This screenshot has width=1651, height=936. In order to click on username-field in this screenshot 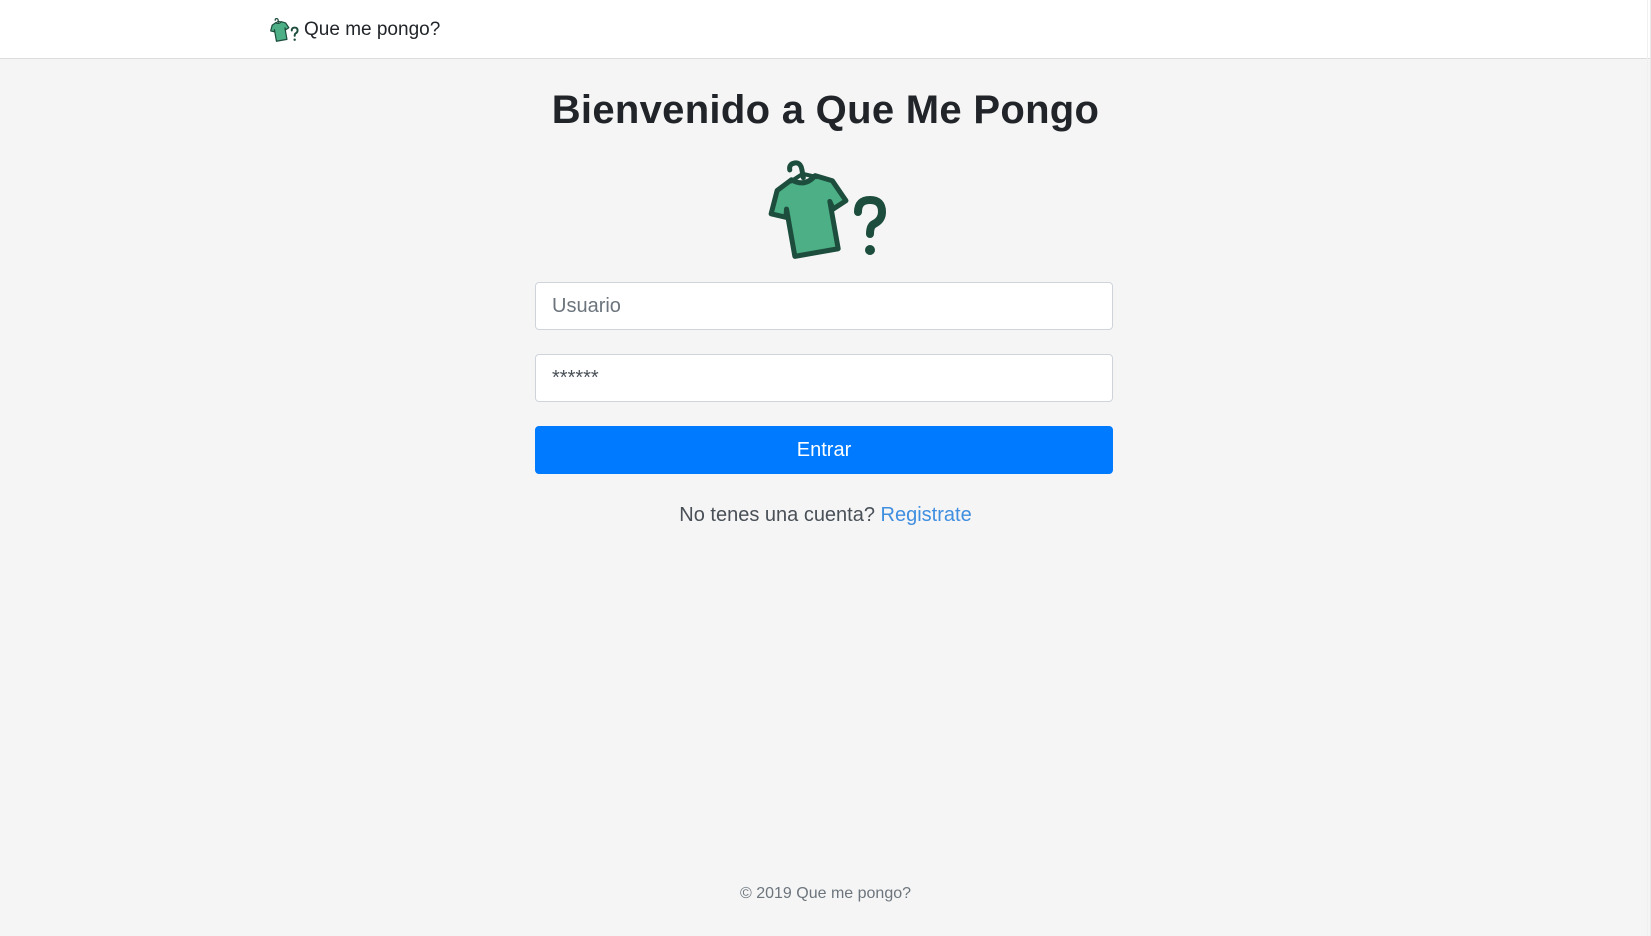, I will do `click(824, 306)`.